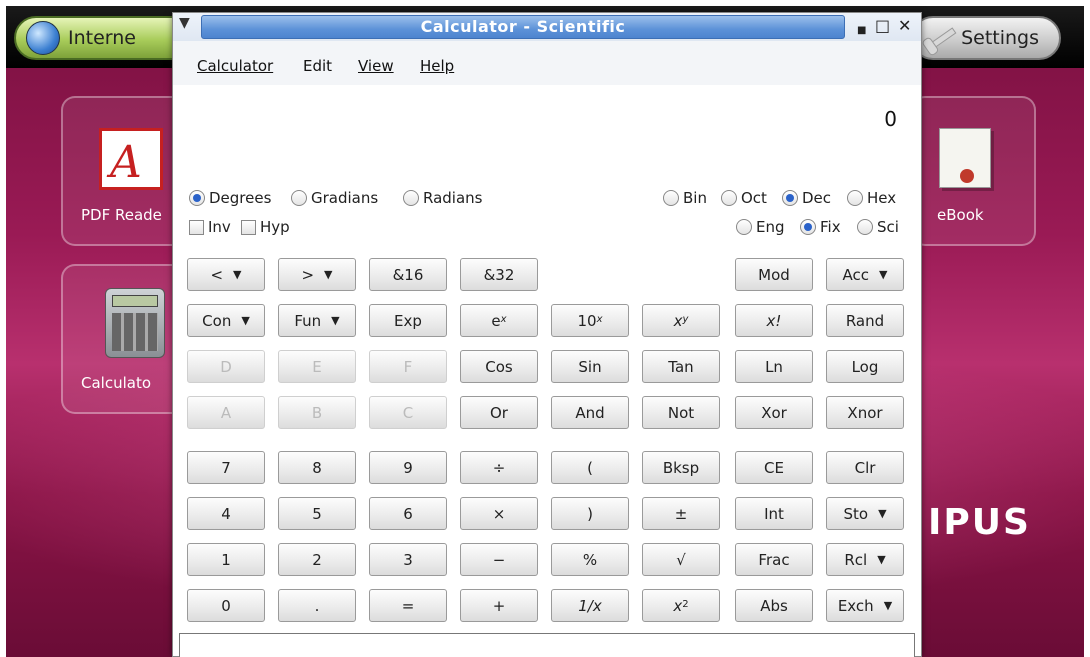  I want to click on radio-hex: Hex, so click(871, 198).